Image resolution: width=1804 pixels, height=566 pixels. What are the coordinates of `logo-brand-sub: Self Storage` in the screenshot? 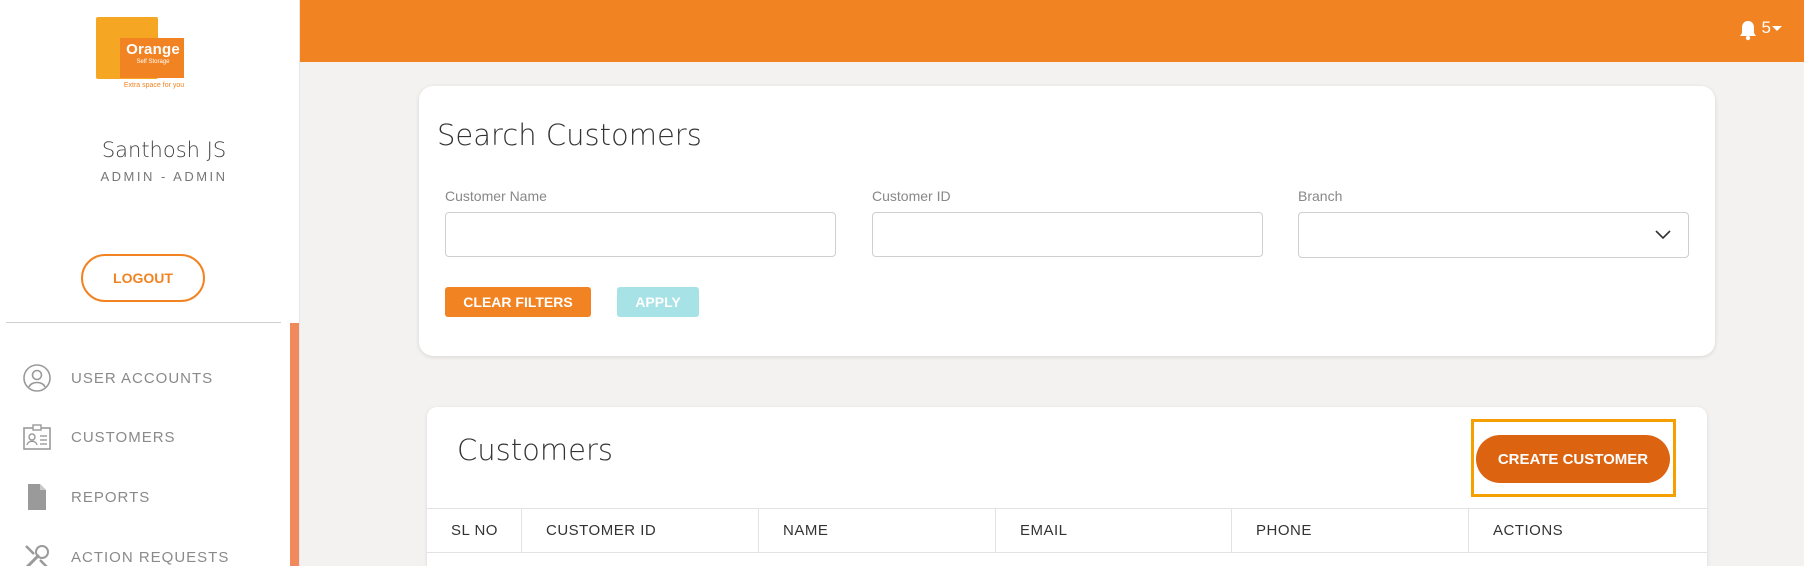 It's located at (153, 62).